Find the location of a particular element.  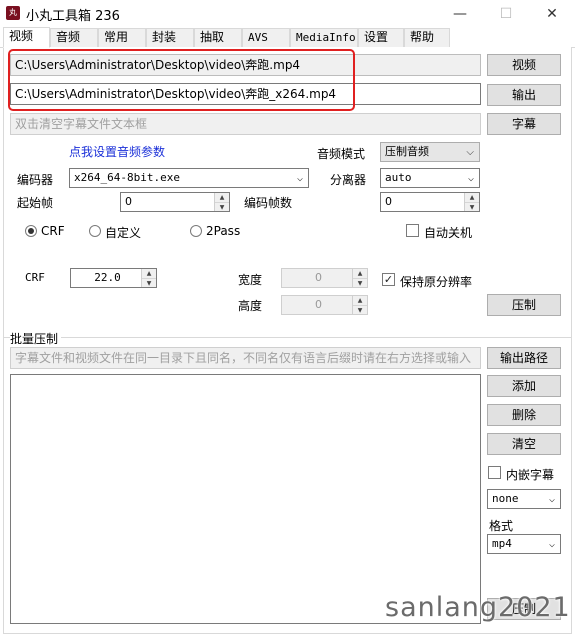

tab-mux: 封装 is located at coordinates (170, 37).